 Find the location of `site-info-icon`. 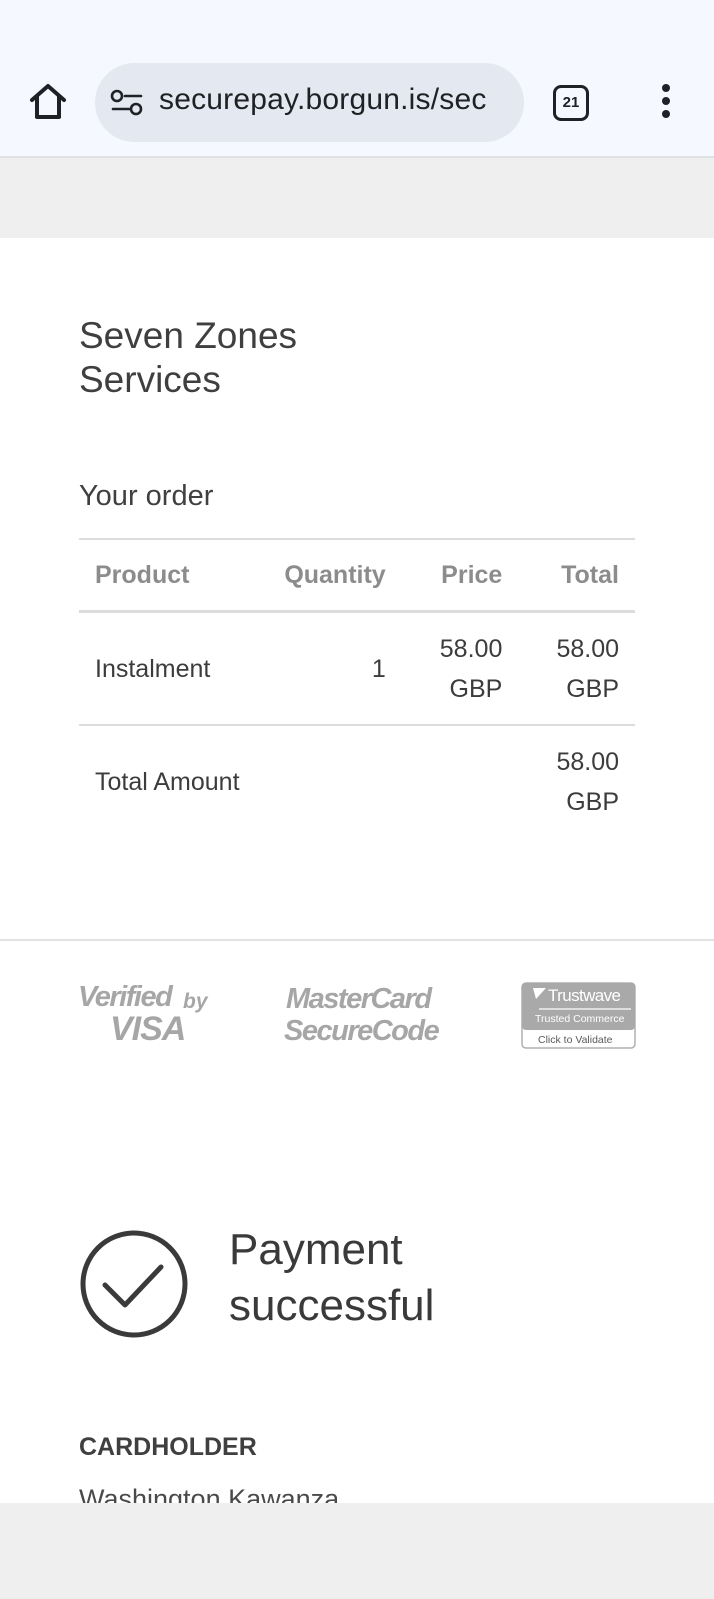

site-info-icon is located at coordinates (127, 103).